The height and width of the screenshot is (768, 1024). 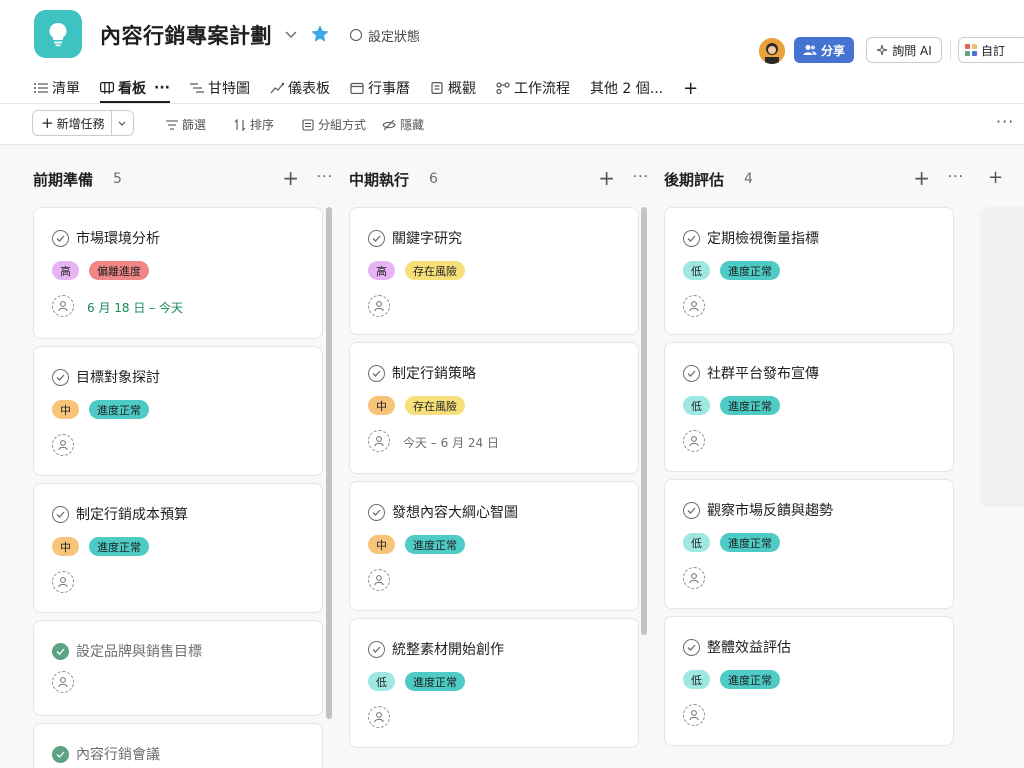 What do you see at coordinates (186, 35) in the screenshot?
I see `project-title: 內容行銷專案計劃` at bounding box center [186, 35].